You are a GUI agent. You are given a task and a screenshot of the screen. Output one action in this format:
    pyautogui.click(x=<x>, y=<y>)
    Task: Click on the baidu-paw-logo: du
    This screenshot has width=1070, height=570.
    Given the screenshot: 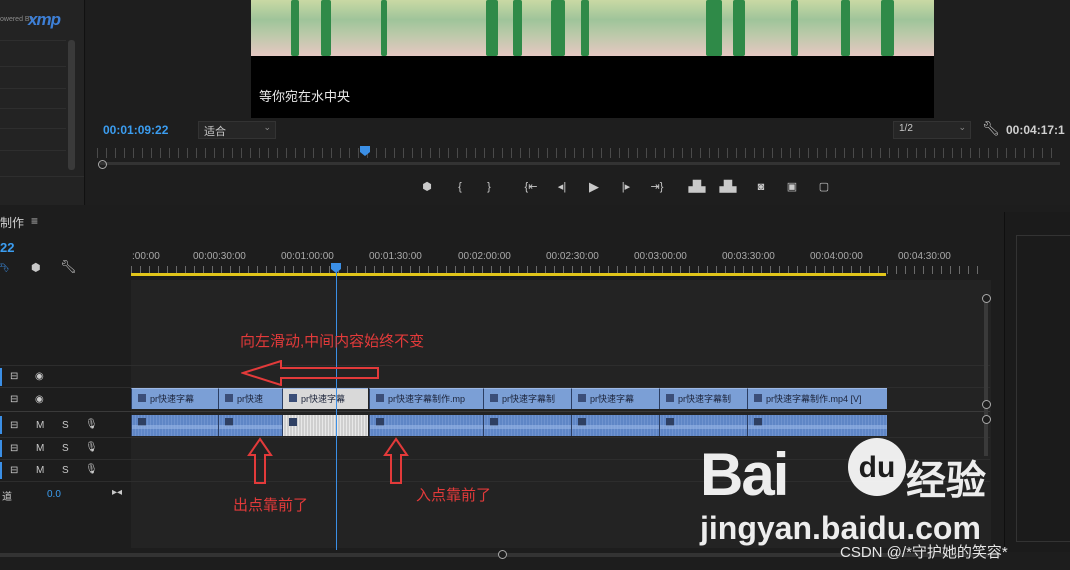 What is the action you would take?
    pyautogui.click(x=877, y=467)
    